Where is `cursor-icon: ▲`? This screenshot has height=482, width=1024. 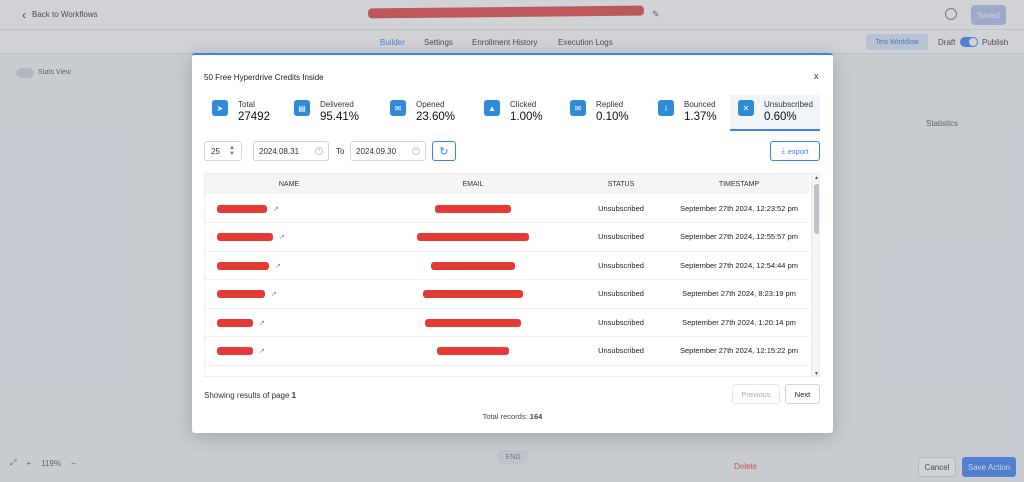 cursor-icon: ▲ is located at coordinates (492, 108).